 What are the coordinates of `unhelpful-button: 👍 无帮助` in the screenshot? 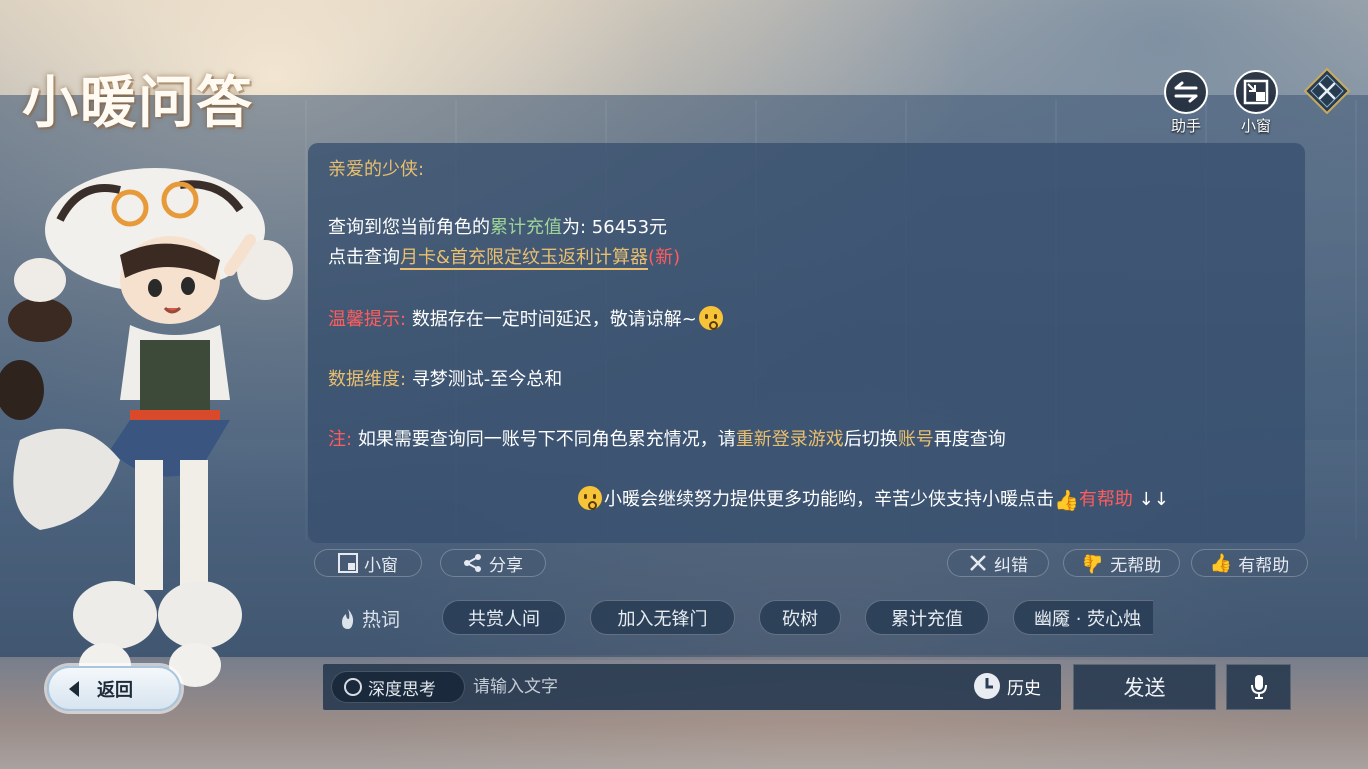 It's located at (1121, 563).